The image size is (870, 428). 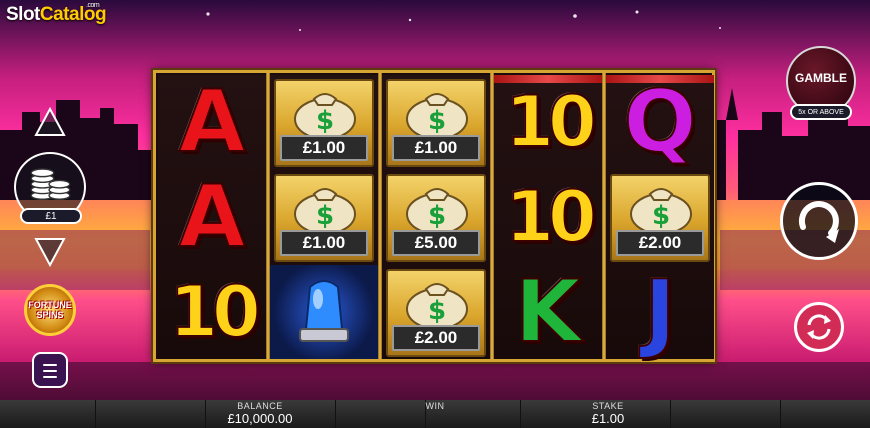 What do you see at coordinates (260, 406) in the screenshot?
I see `balance-label: BALANCE` at bounding box center [260, 406].